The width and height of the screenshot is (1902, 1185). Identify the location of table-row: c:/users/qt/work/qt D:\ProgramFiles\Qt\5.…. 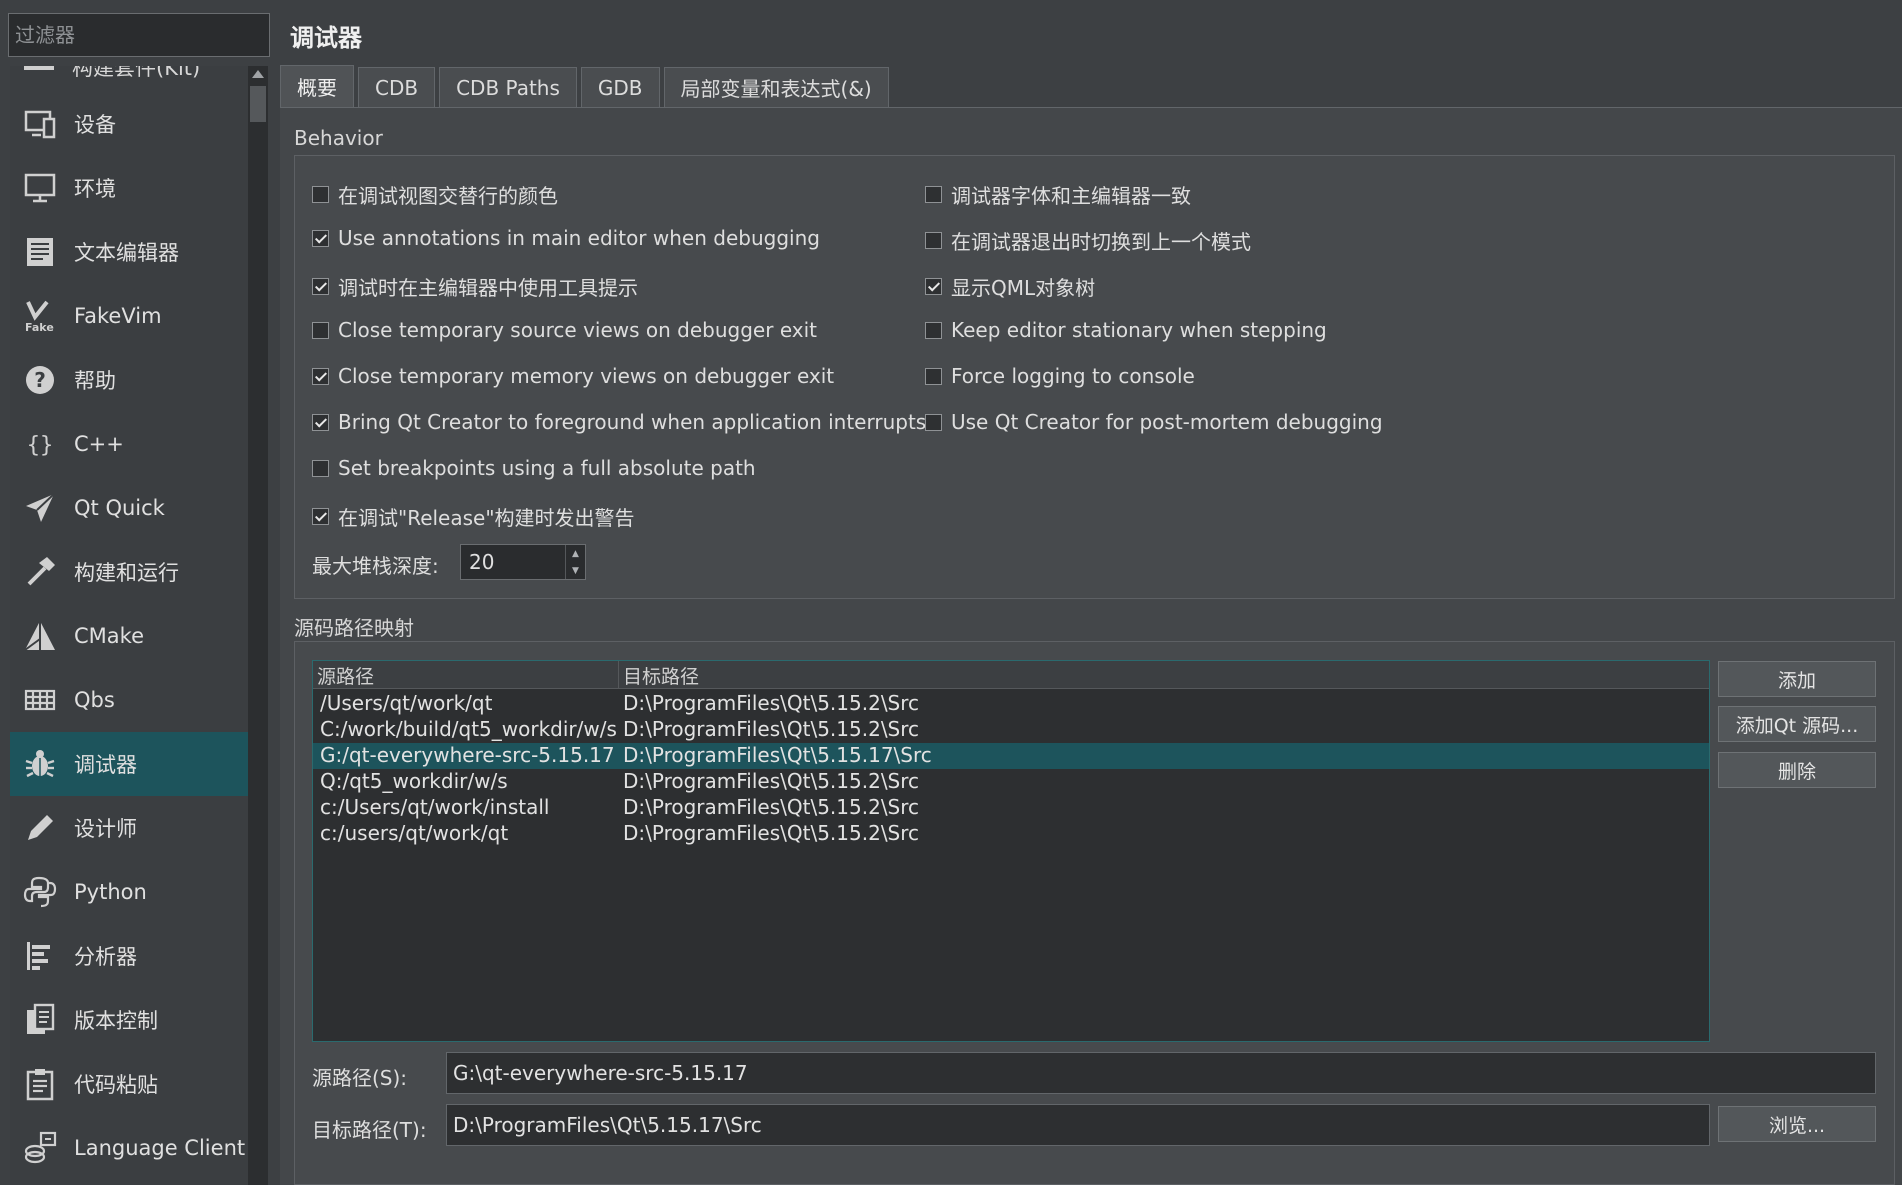
(1011, 834).